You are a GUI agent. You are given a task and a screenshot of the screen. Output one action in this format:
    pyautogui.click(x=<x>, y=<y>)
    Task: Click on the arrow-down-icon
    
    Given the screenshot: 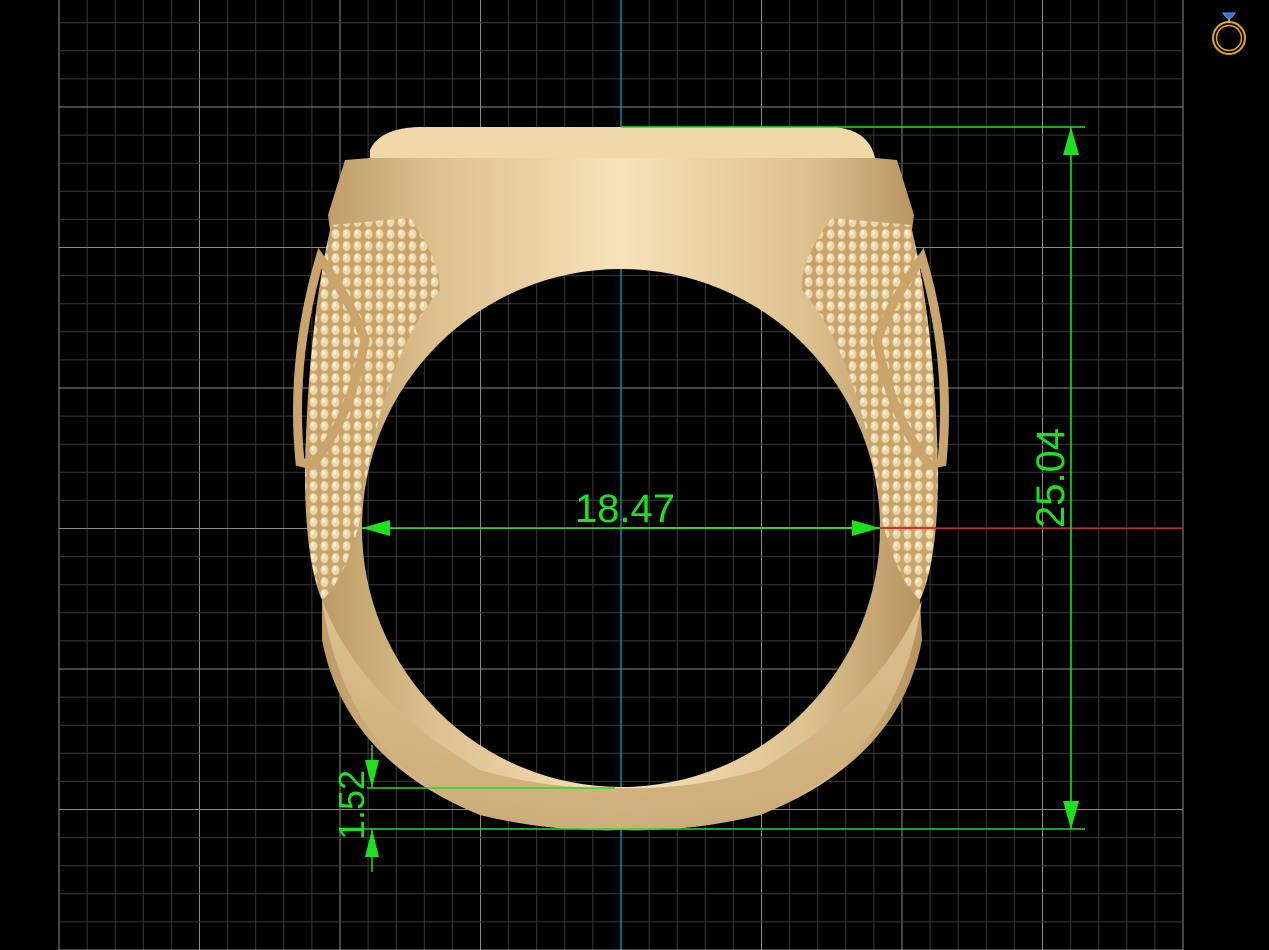 What is the action you would take?
    pyautogui.click(x=1071, y=815)
    